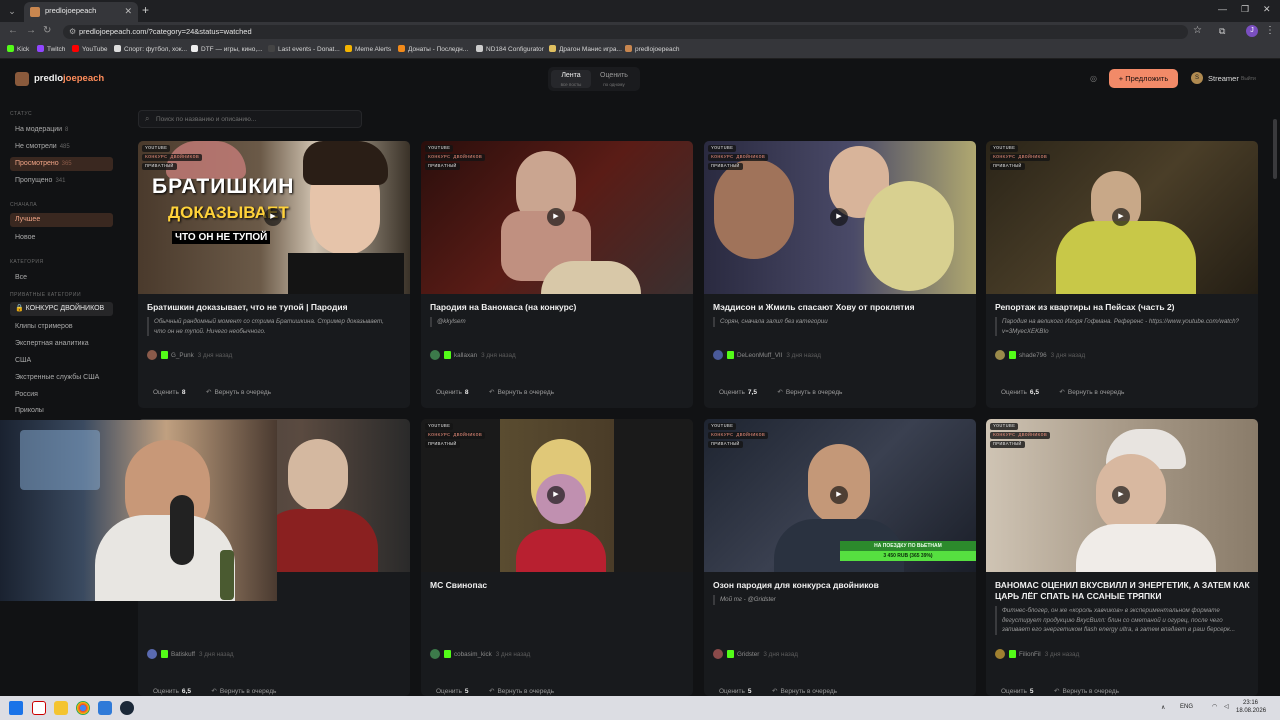 The width and height of the screenshot is (1280, 720). What do you see at coordinates (1245, 9) in the screenshot?
I see `maximize-icon: ❐` at bounding box center [1245, 9].